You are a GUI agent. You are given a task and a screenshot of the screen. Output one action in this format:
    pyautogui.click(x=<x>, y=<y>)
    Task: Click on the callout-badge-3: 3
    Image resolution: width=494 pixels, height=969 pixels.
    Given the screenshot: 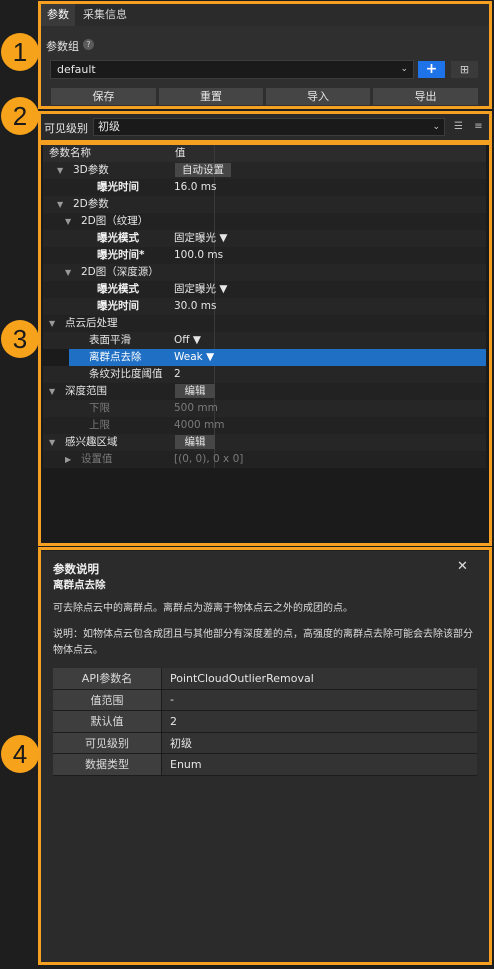 What is the action you would take?
    pyautogui.click(x=20, y=339)
    